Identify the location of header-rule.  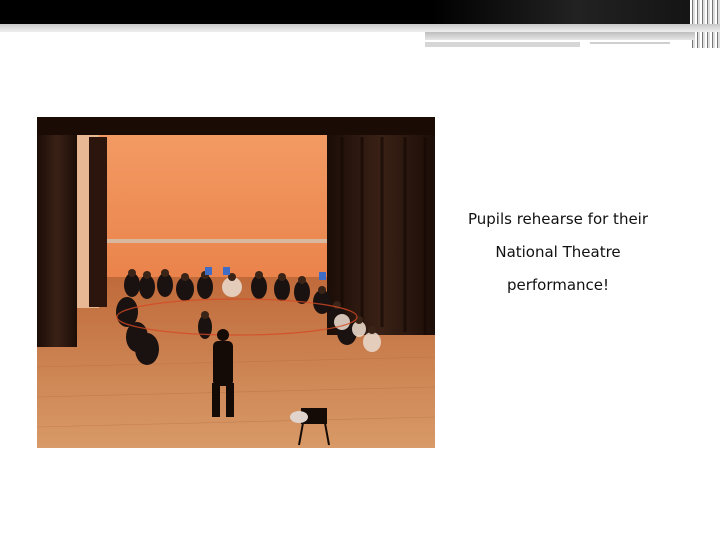
(360, 28).